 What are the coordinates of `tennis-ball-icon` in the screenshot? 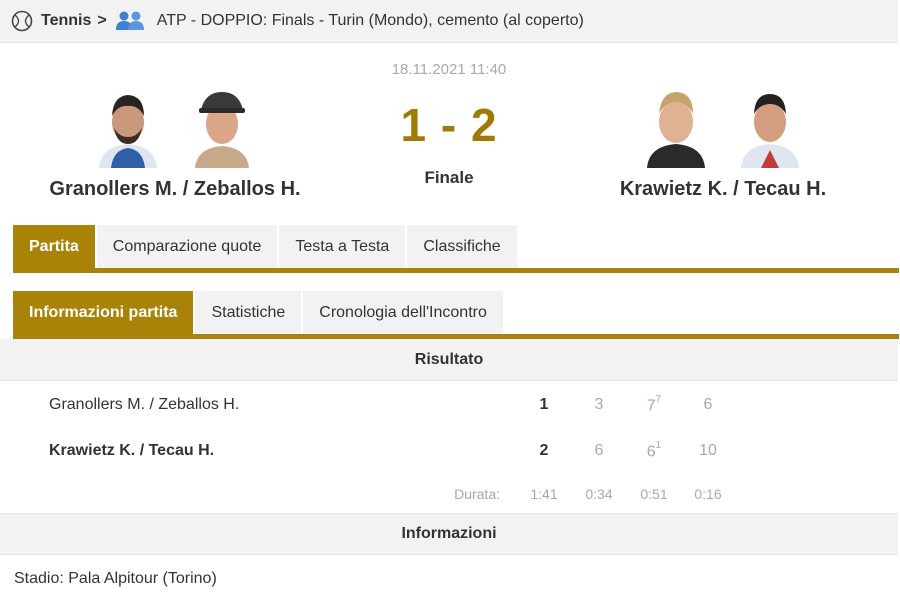 It's located at (22, 21).